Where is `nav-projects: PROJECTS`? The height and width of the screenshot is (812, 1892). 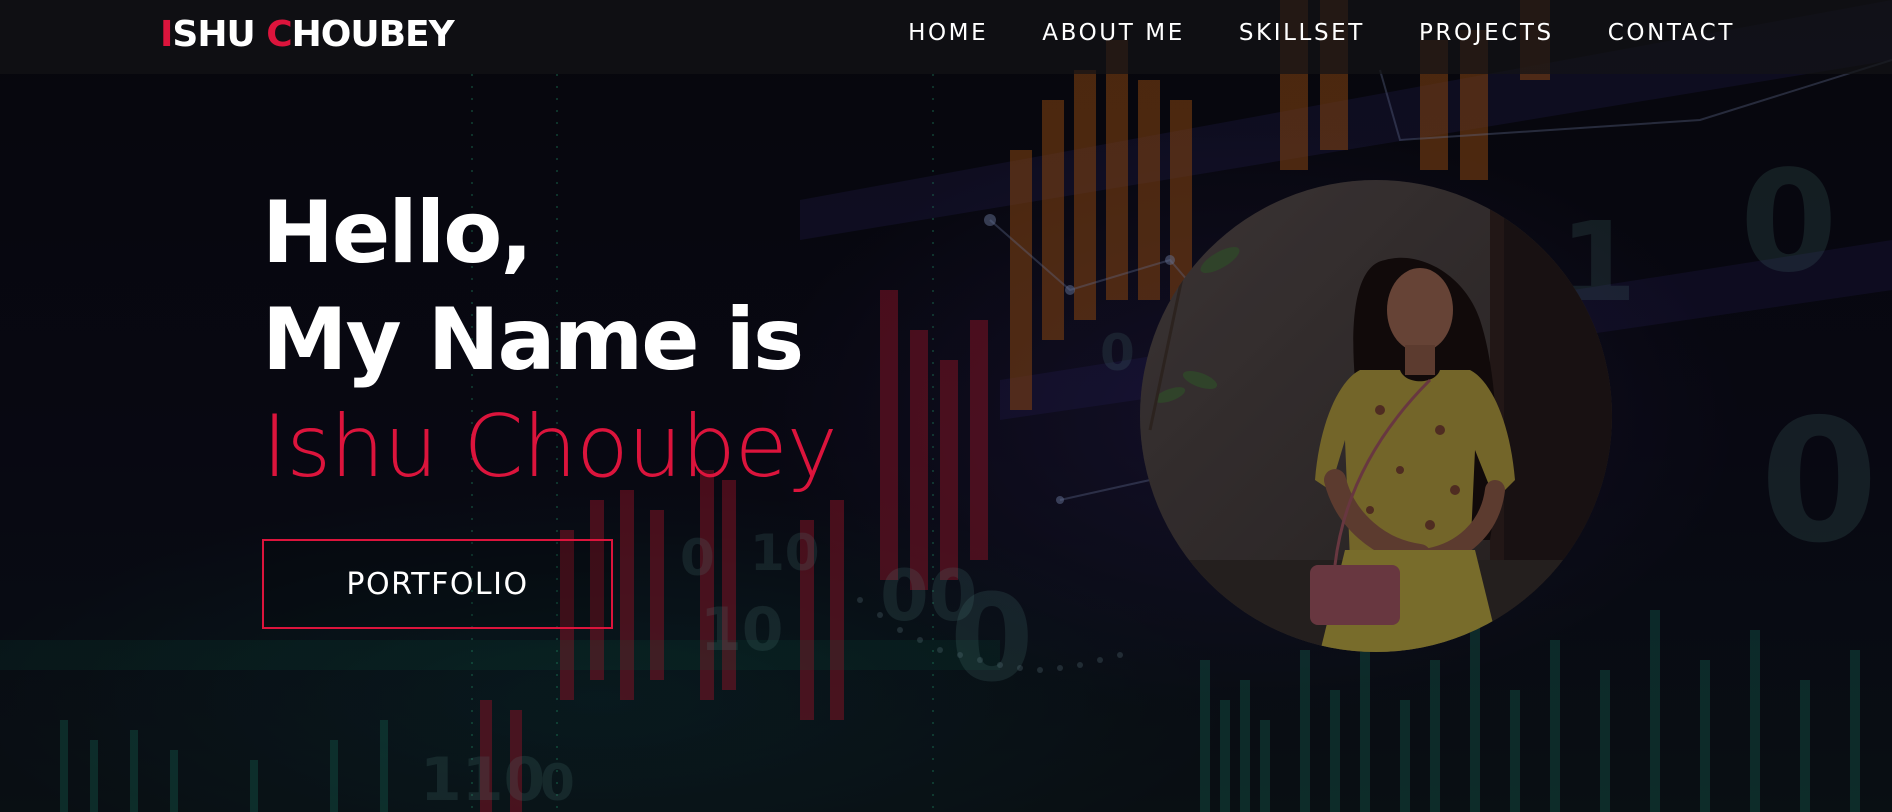 nav-projects: PROJECTS is located at coordinates (1486, 33).